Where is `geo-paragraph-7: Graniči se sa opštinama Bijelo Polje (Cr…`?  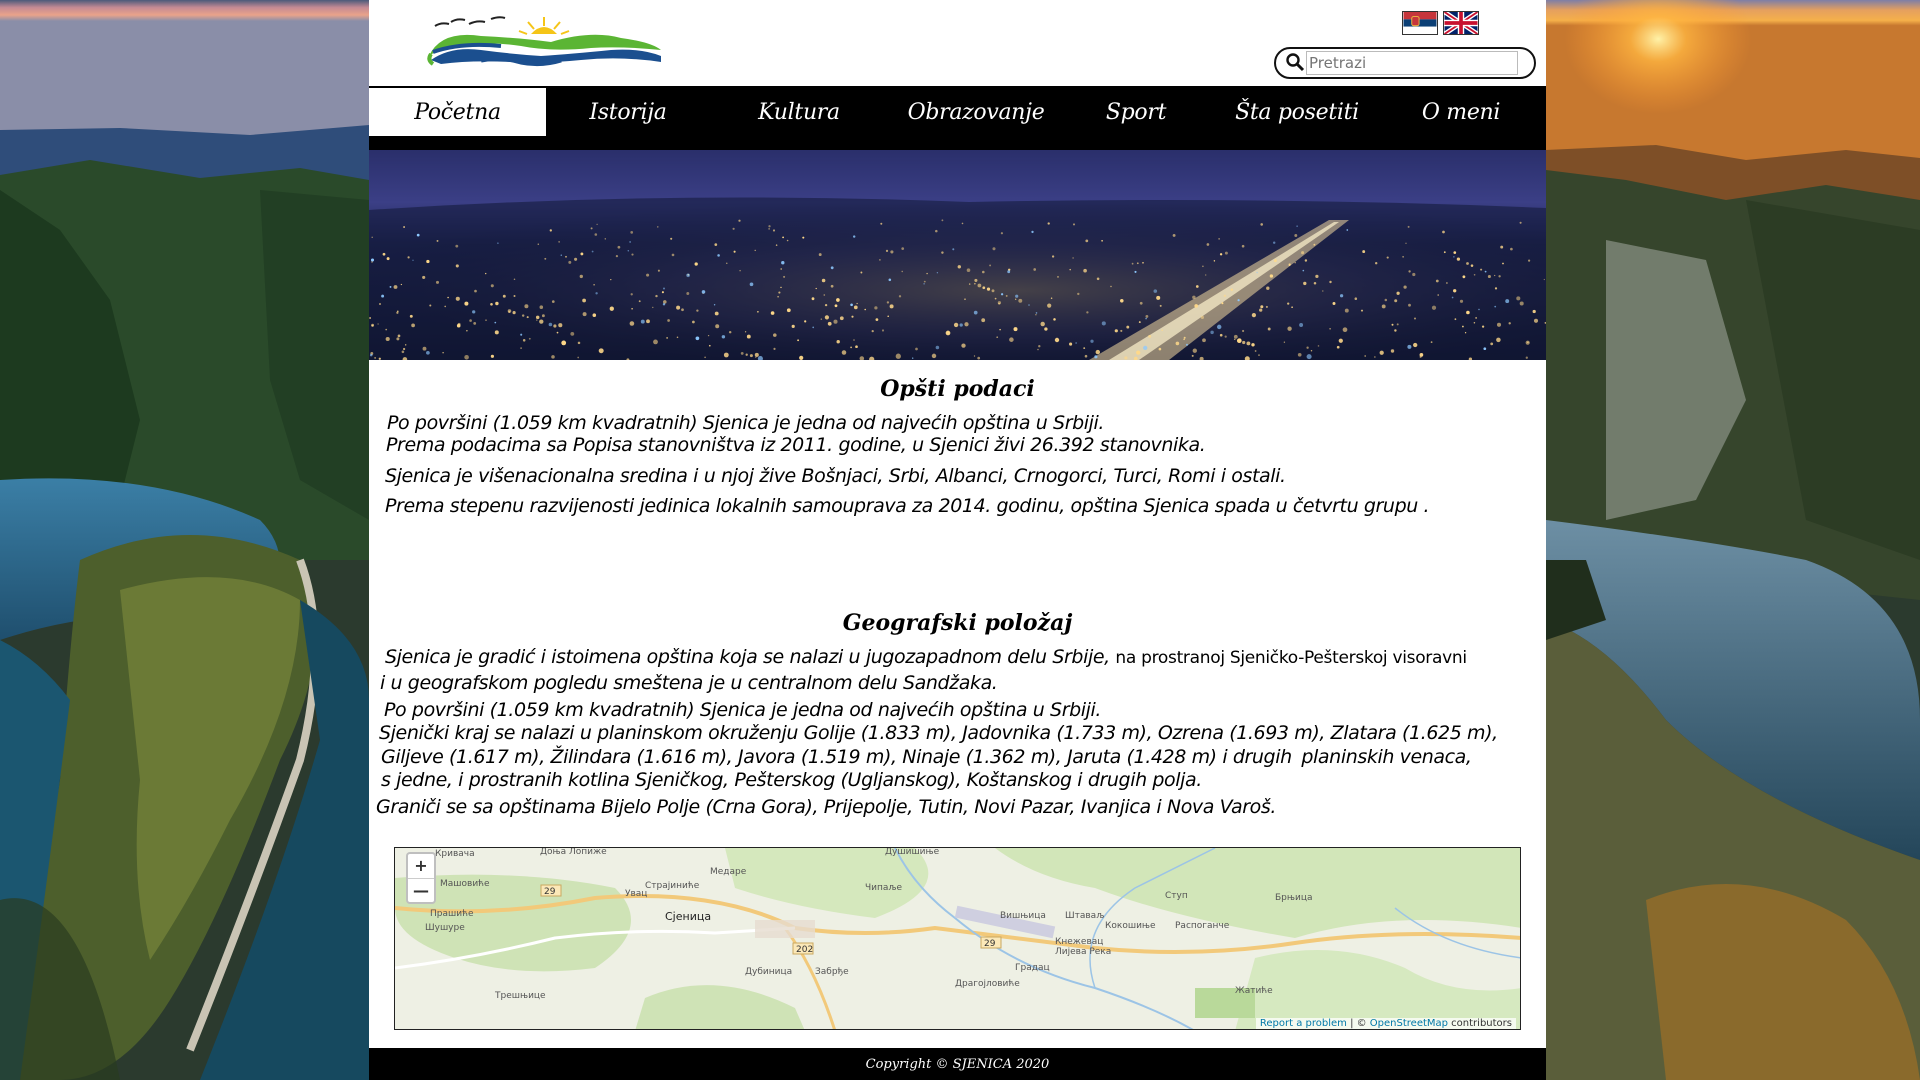 geo-paragraph-7: Graniči se sa opštinama Bijelo Polje (Cr… is located at coordinates (826, 807).